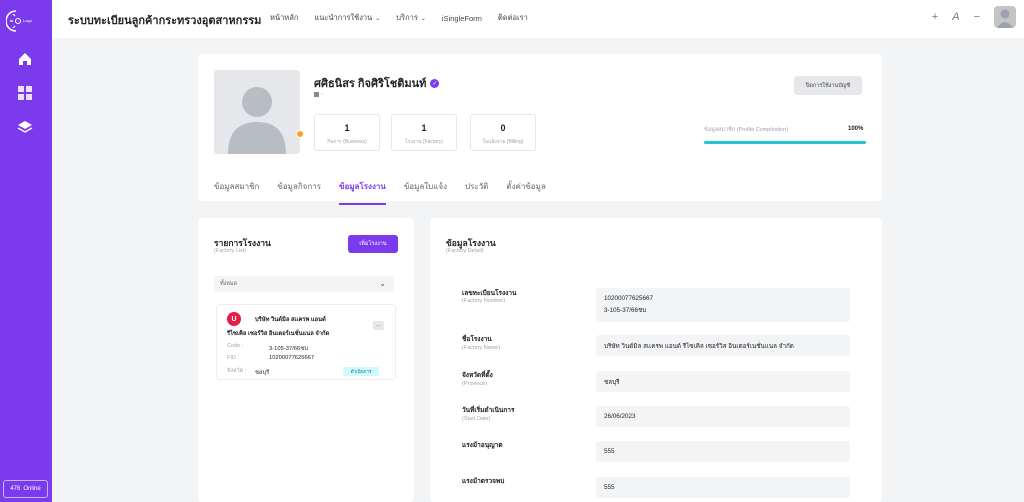 The height and width of the screenshot is (502, 1024). Describe the element at coordinates (288, 349) in the screenshot. I see `code-value: 3-105-37/66ชบ` at that location.